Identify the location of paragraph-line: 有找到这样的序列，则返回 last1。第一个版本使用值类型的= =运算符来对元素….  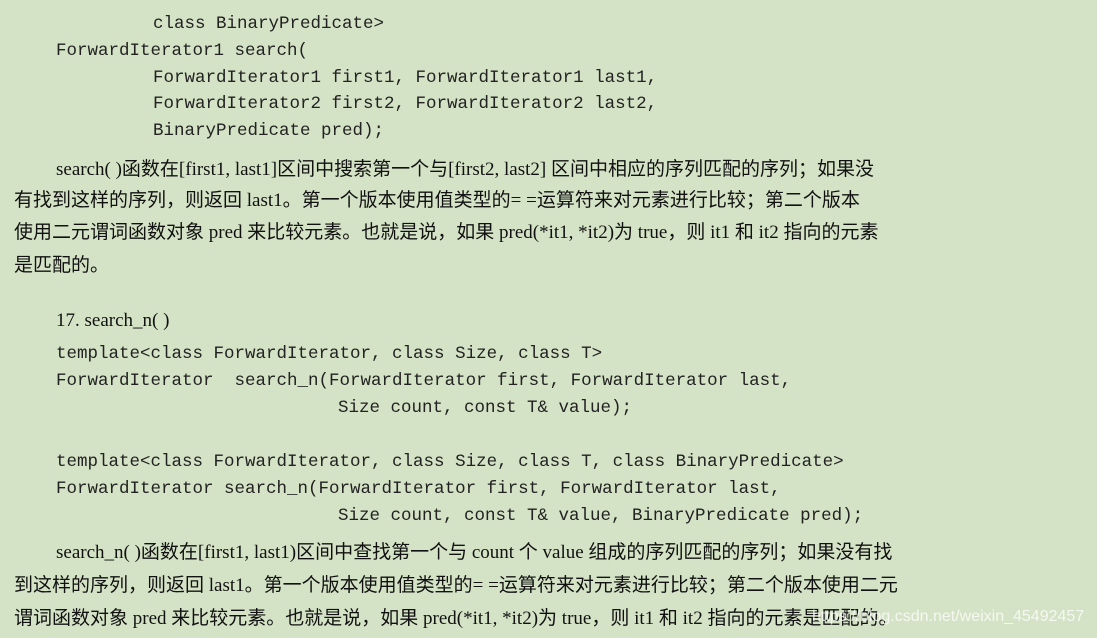
(437, 200).